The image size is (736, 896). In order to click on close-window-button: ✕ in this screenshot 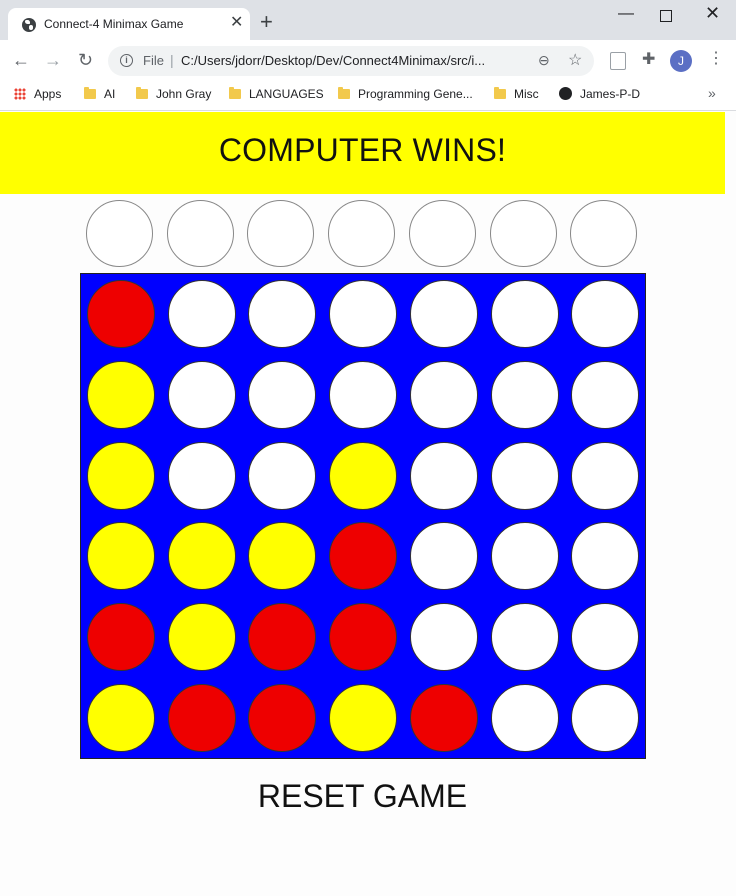, I will do `click(712, 13)`.